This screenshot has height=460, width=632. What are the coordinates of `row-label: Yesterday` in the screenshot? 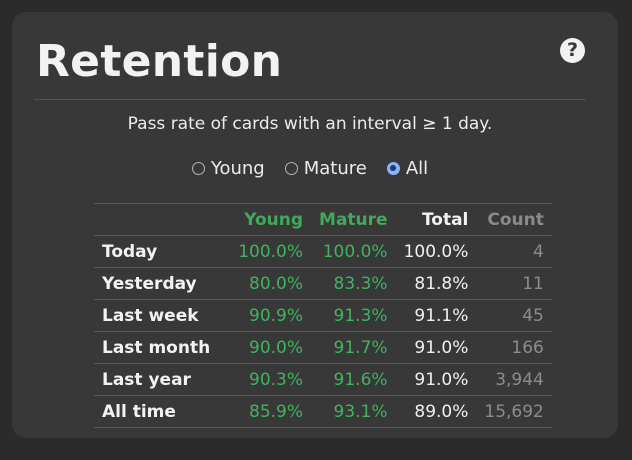 It's located at (162, 283).